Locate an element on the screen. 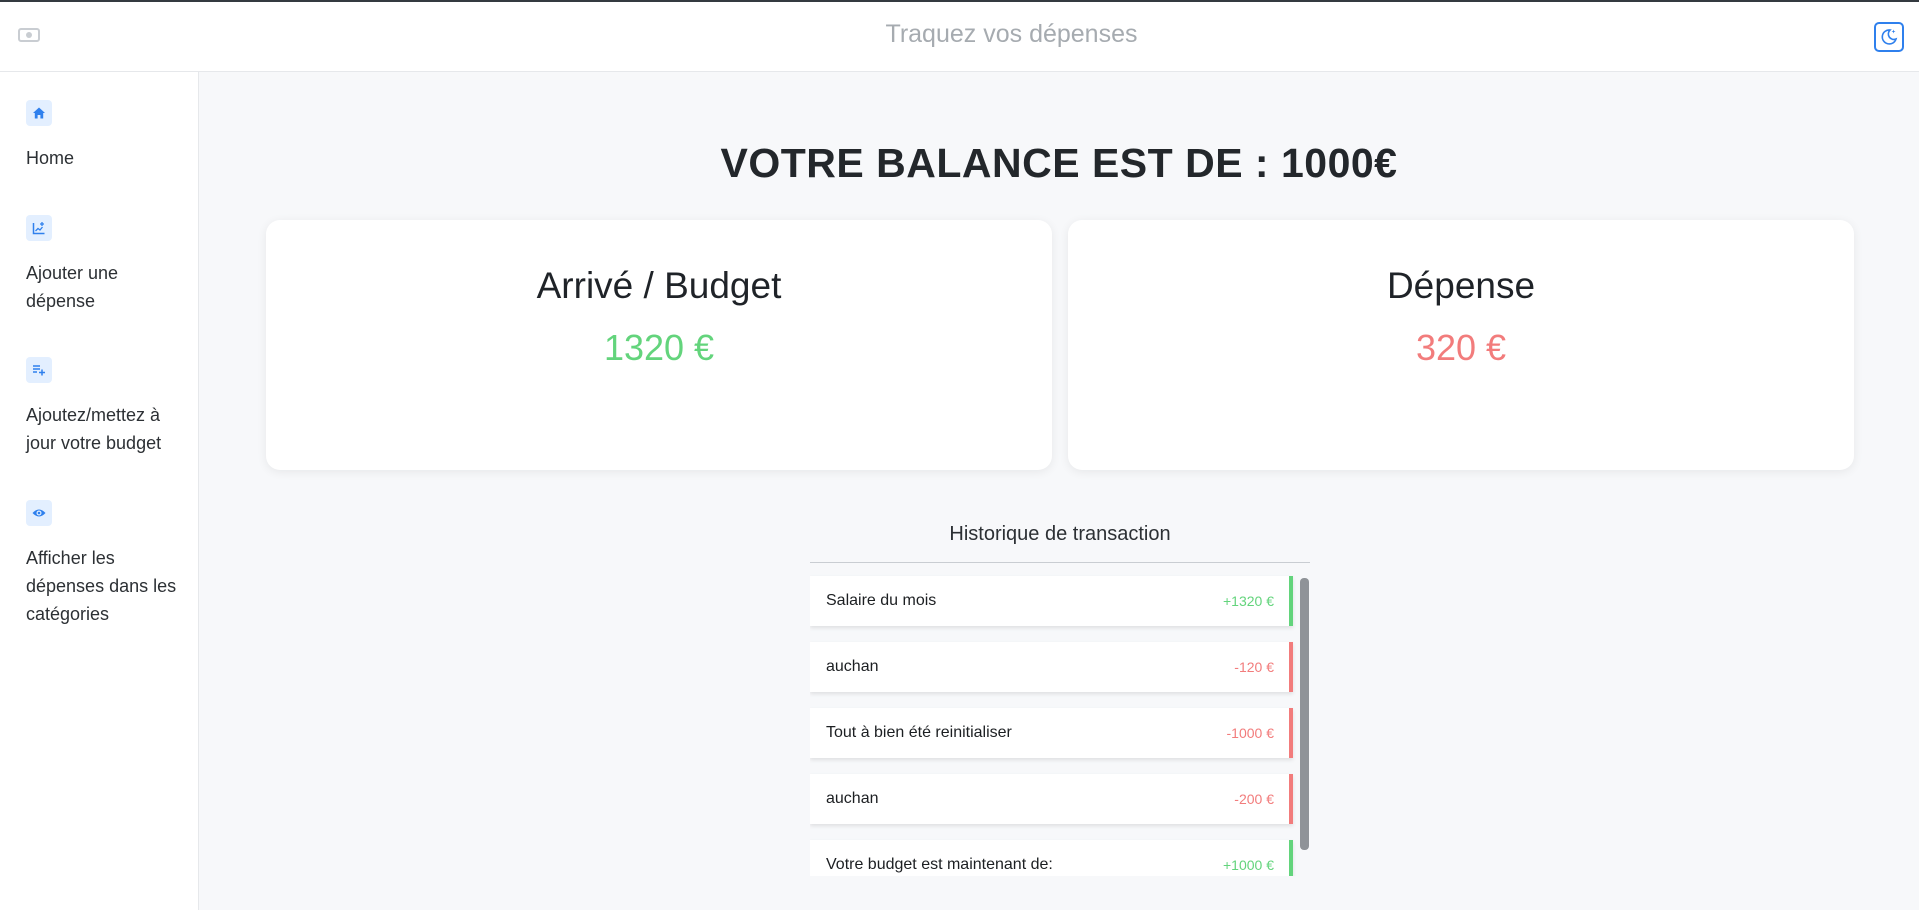 This screenshot has height=910, width=1919. transaction-item: Tout à bien été reinitialiser -1000 € is located at coordinates (1051, 733).